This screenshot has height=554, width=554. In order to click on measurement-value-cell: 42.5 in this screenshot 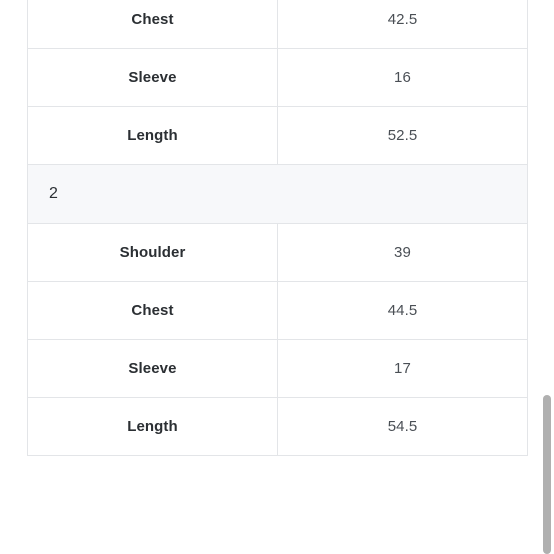, I will do `click(402, 24)`.